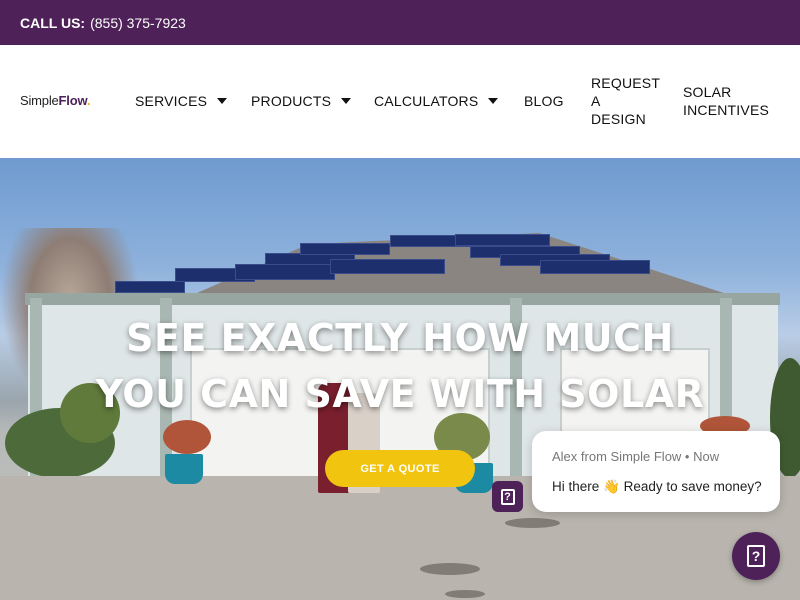  I want to click on logo: SimpleFlow., so click(55, 100).